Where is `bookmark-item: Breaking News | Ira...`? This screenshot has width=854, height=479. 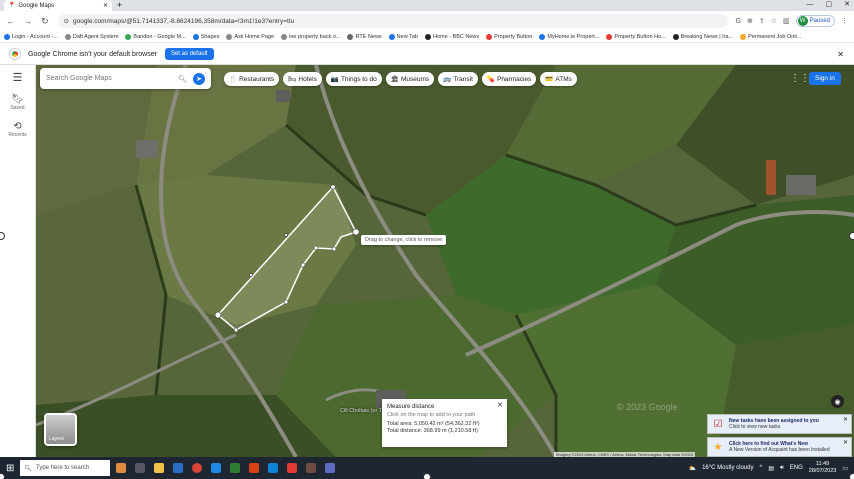
bookmark-item: Breaking News | Ira... is located at coordinates (702, 36).